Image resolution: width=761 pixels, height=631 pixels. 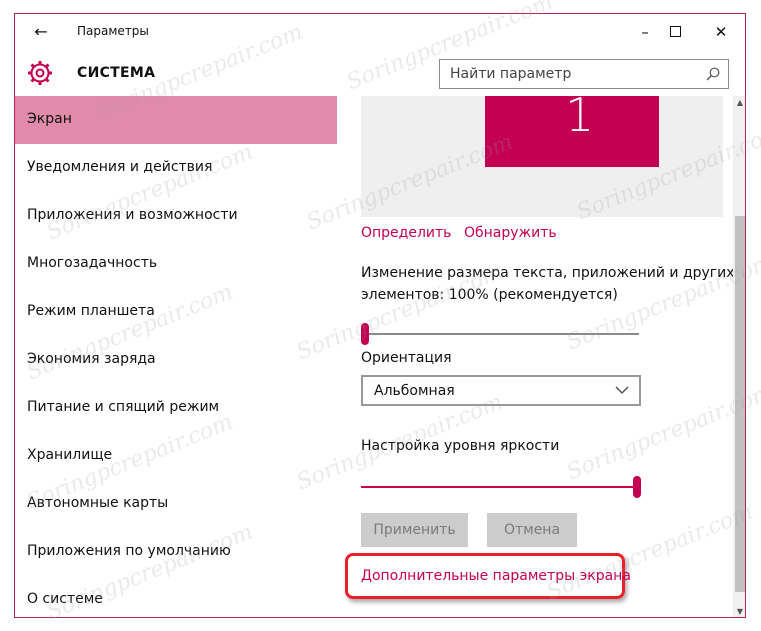 I want to click on sidebar-item-storage: Хранилище, so click(x=176, y=456).